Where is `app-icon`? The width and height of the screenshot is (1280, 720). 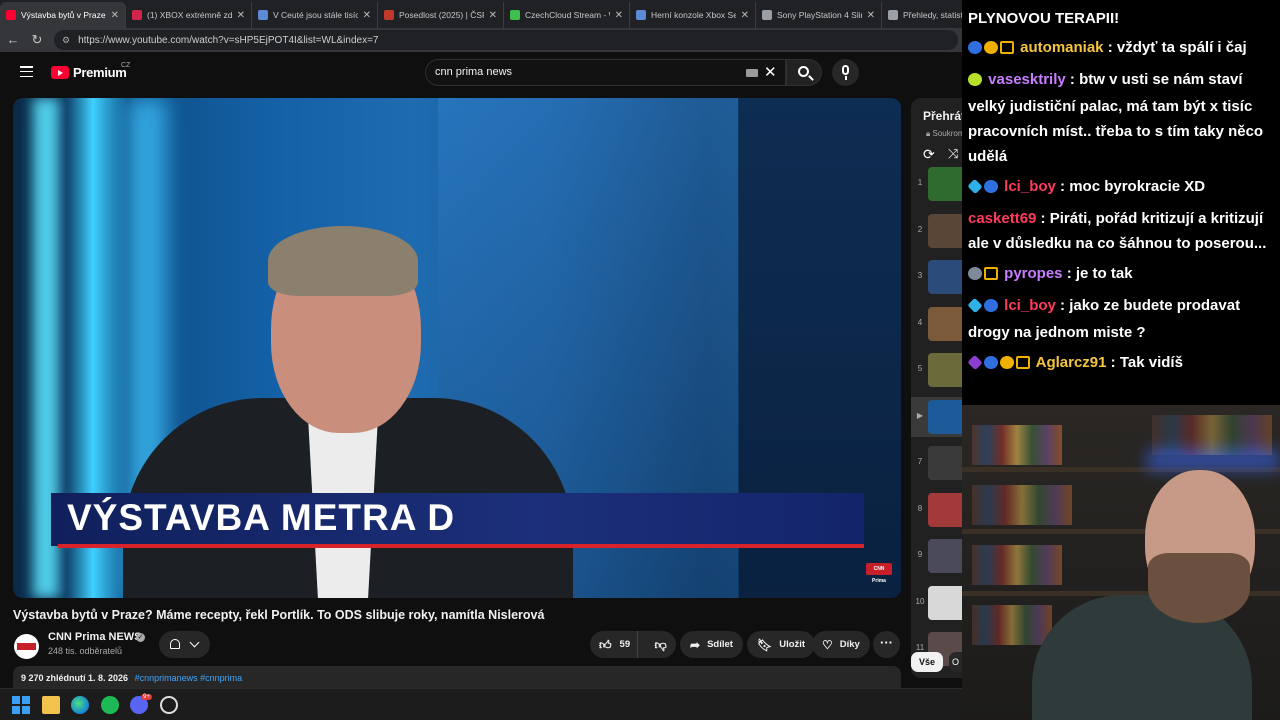 app-icon is located at coordinates (169, 705).